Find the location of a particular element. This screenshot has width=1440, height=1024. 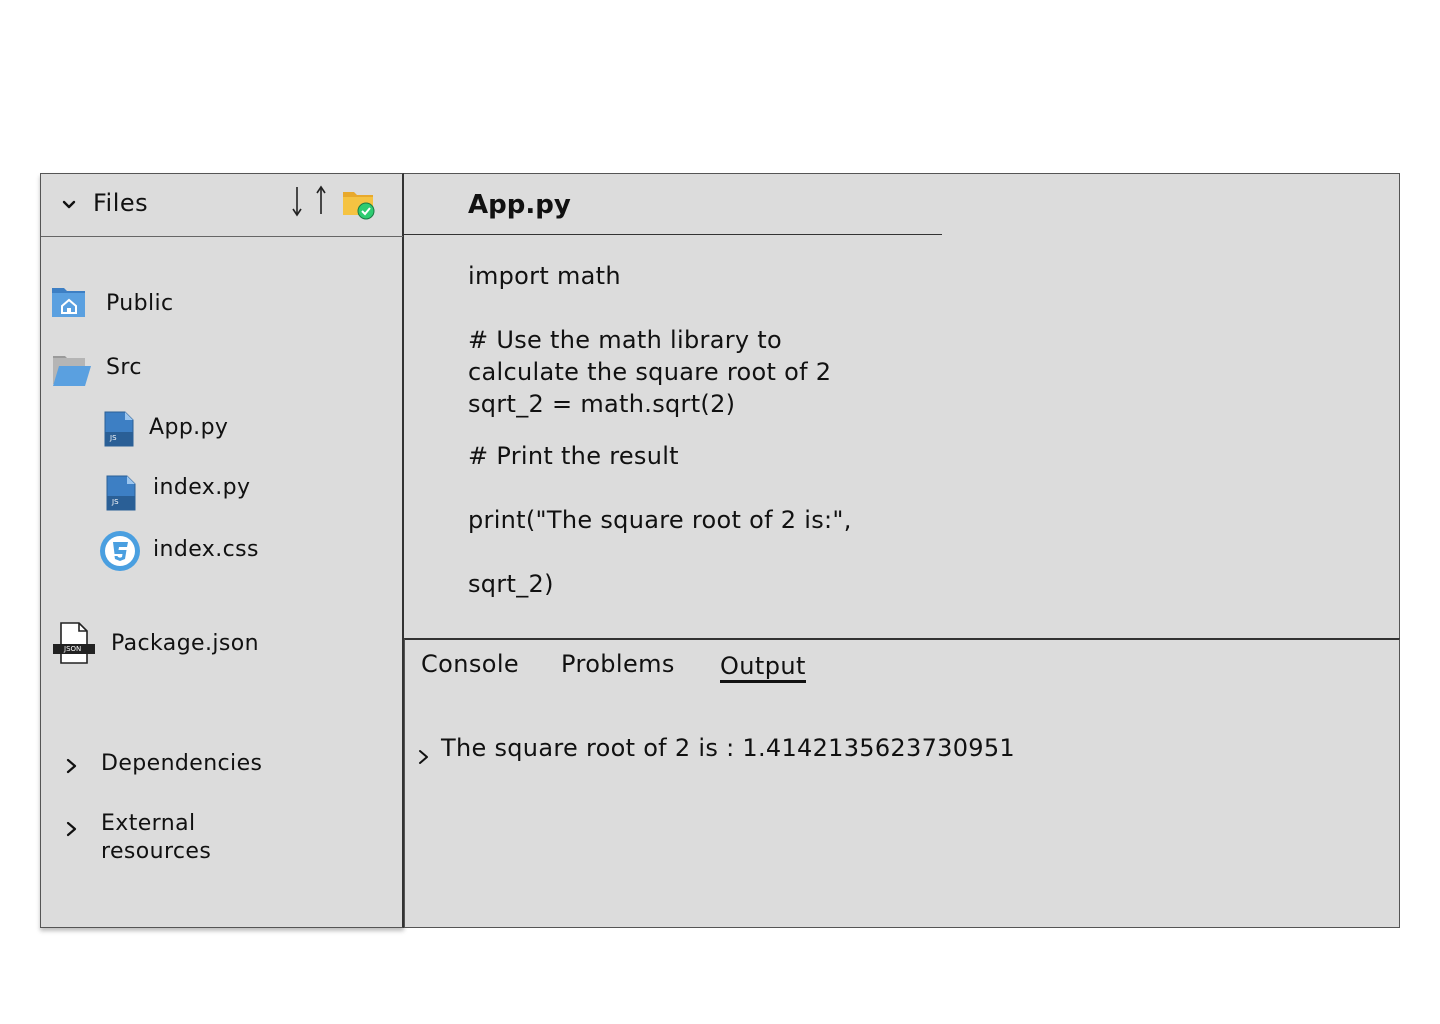

tree-group-external-resources: External resources is located at coordinates (215, 840).